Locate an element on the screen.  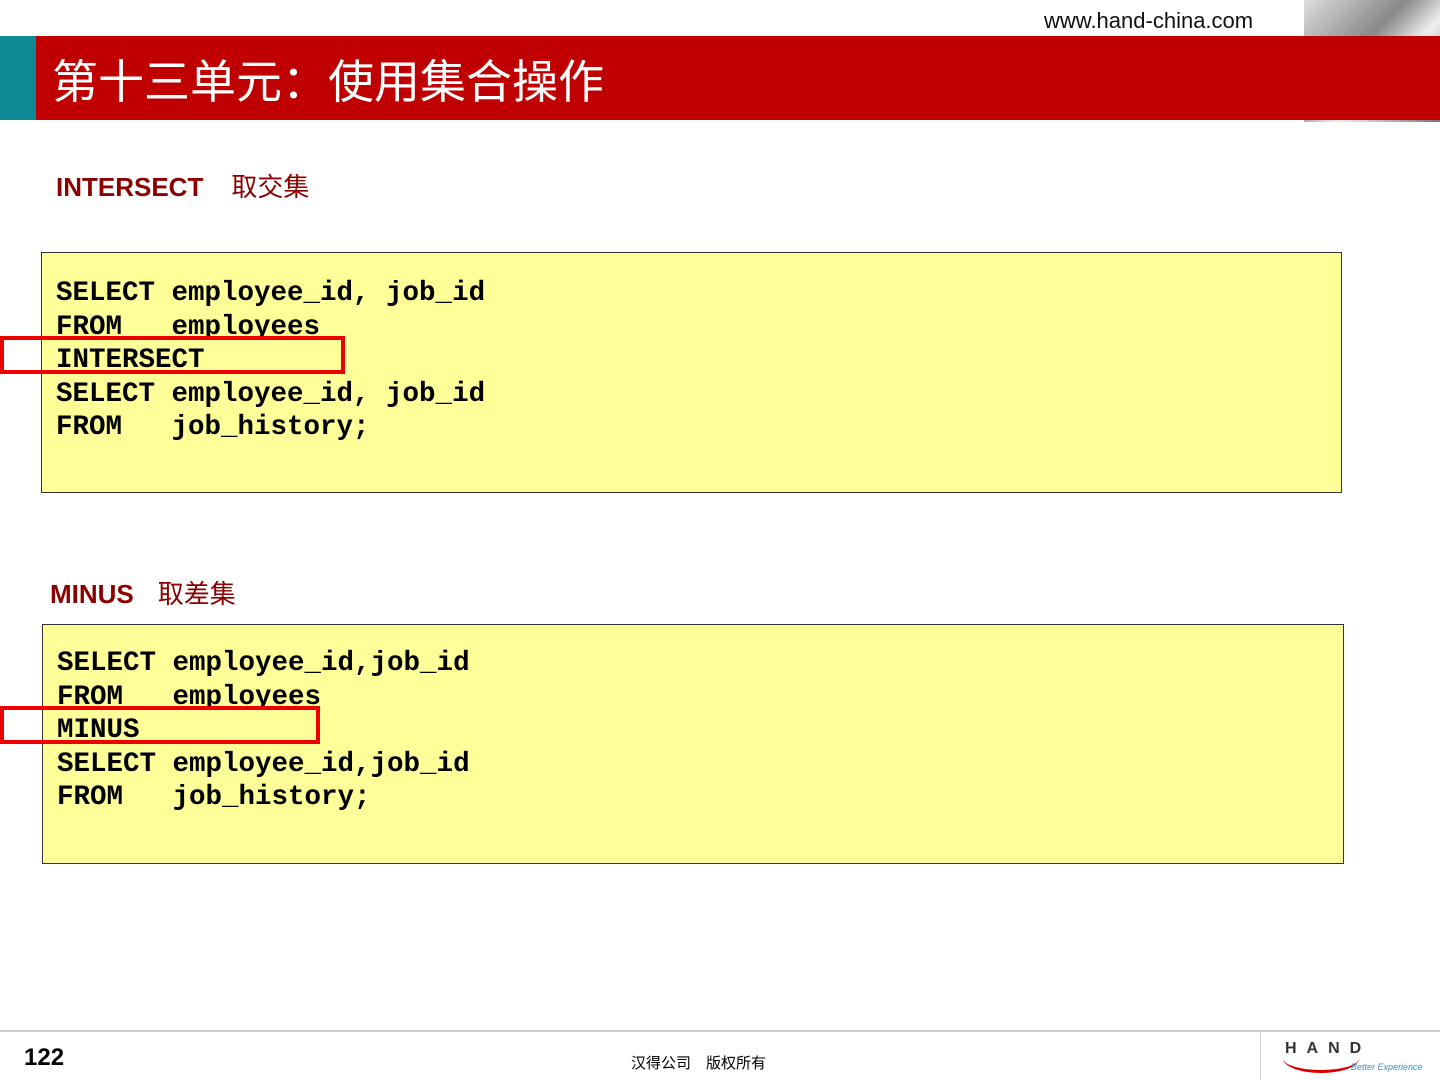
hand-logo: HAND Better Experience is located at coordinates (1350, 1056).